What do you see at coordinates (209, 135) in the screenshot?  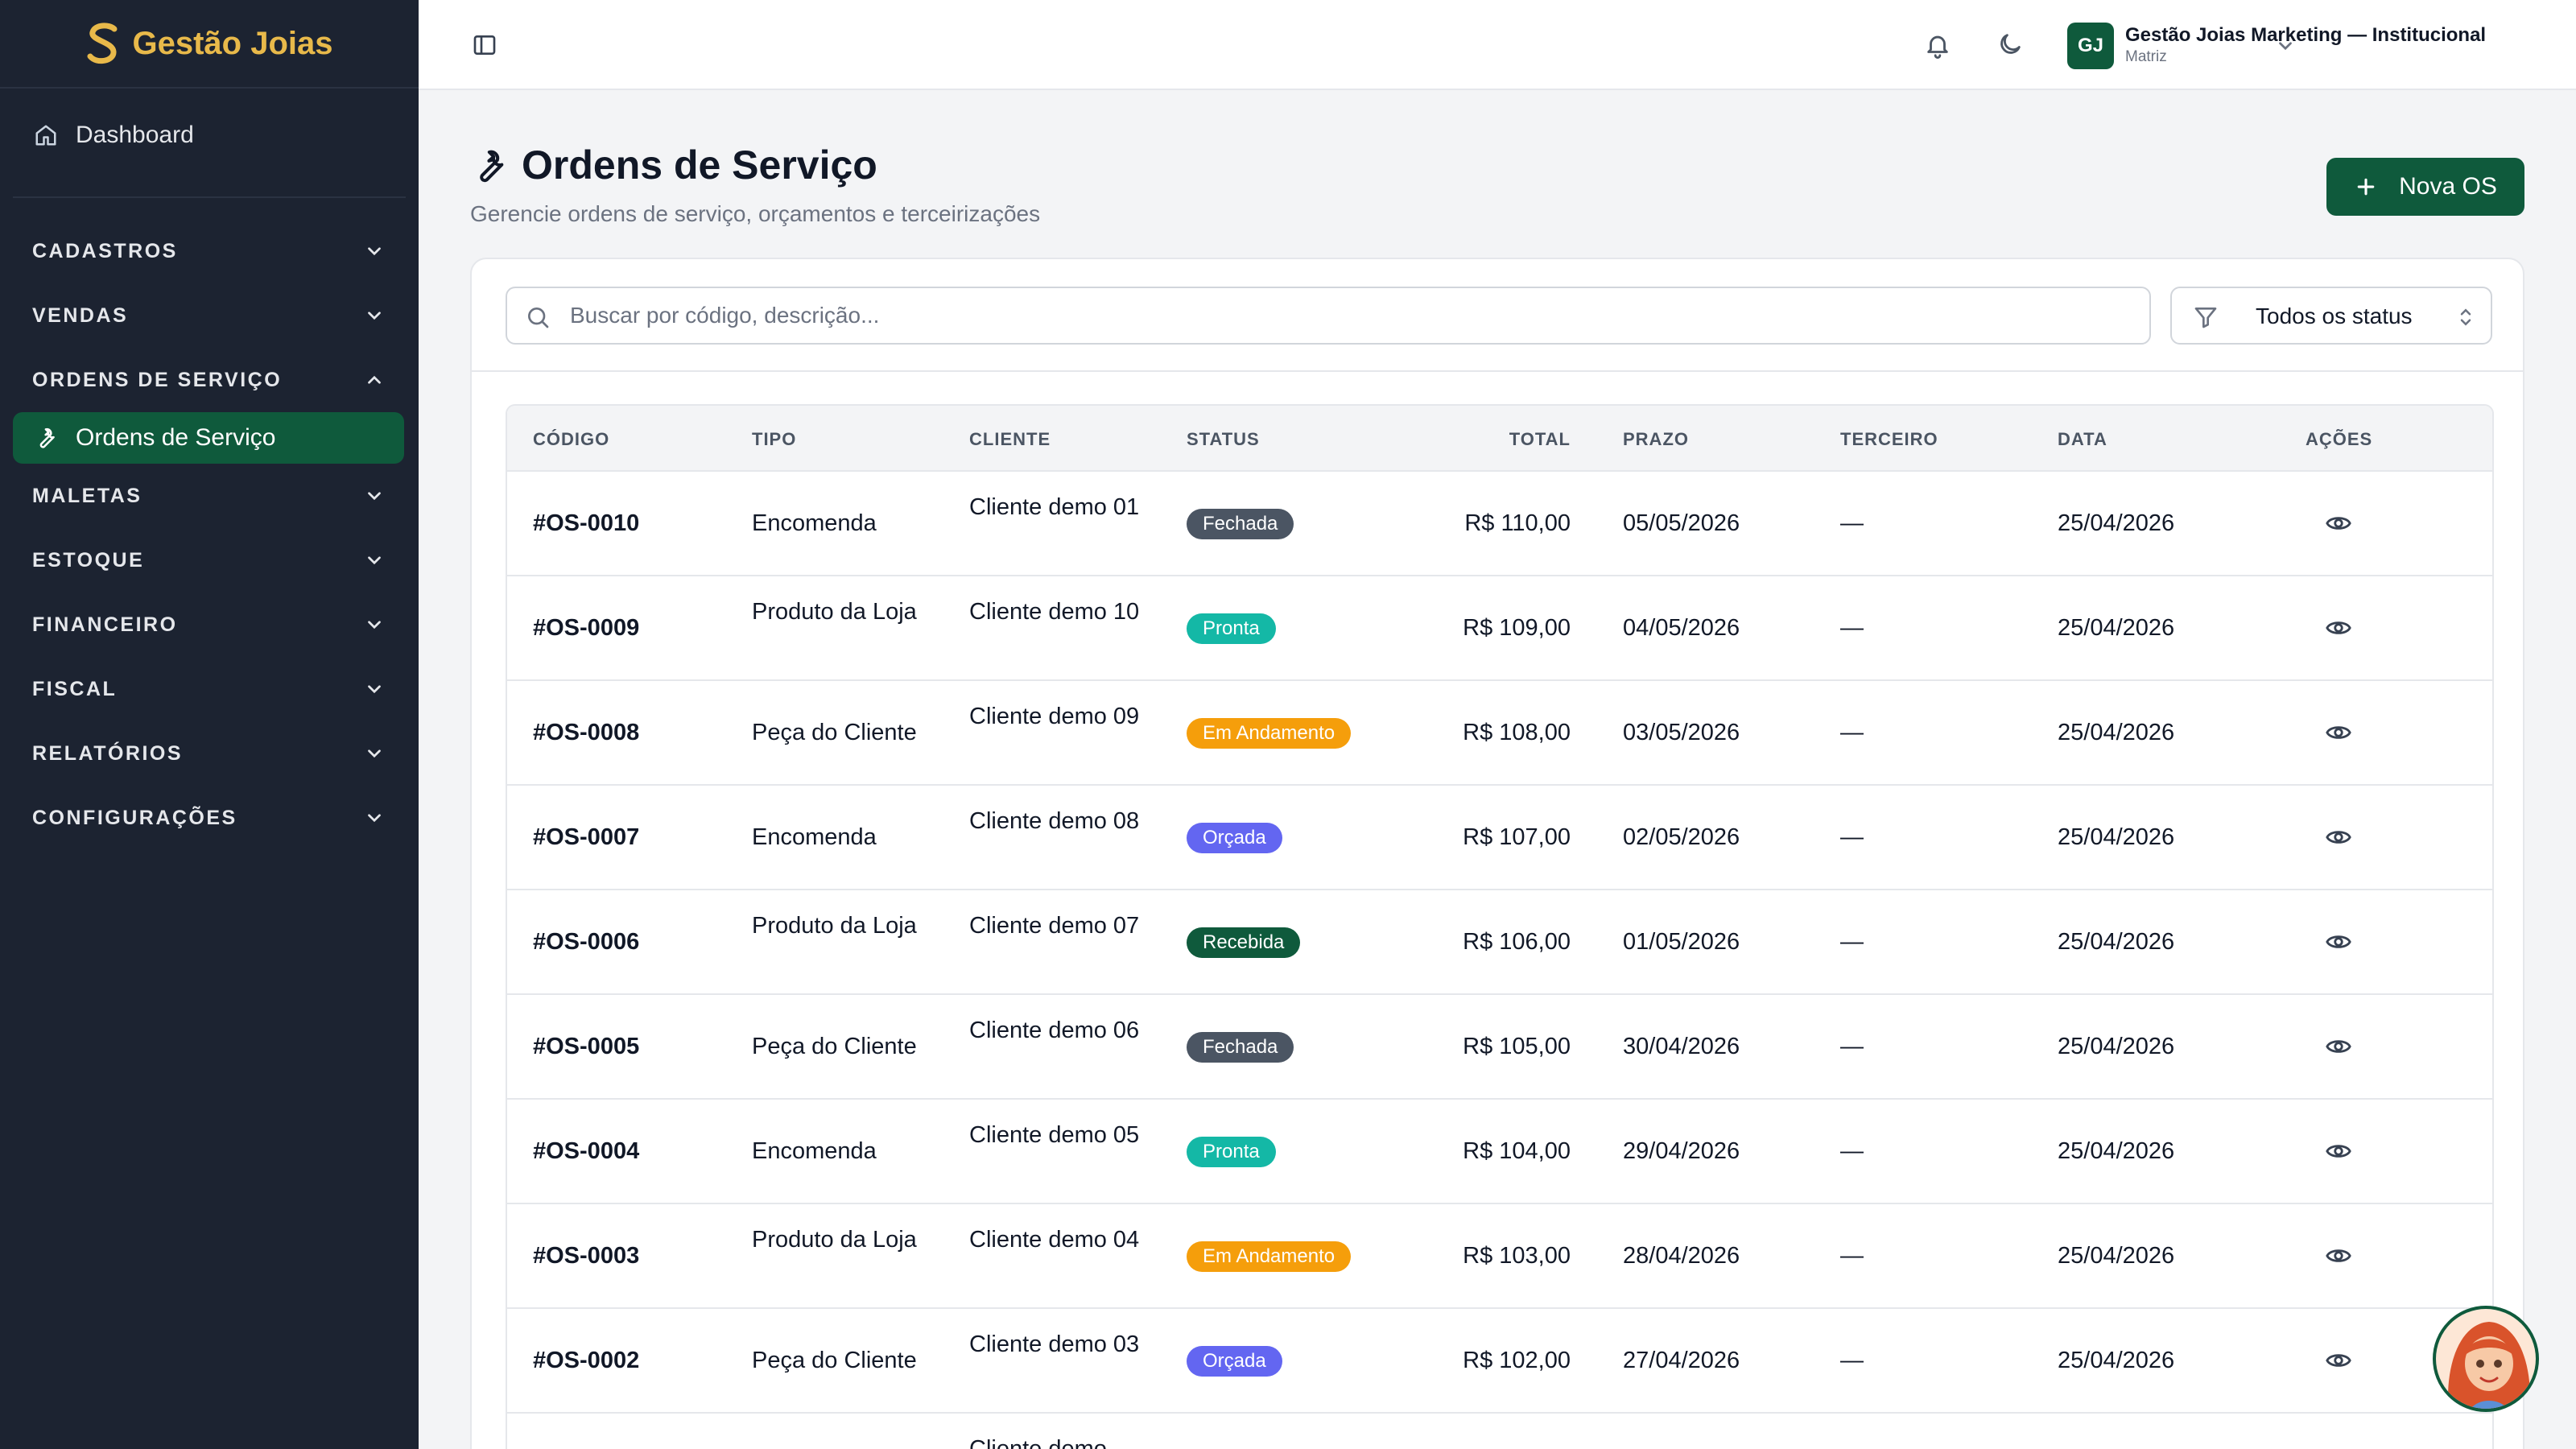 I see `sidebar-item-dashboard: Dashboard` at bounding box center [209, 135].